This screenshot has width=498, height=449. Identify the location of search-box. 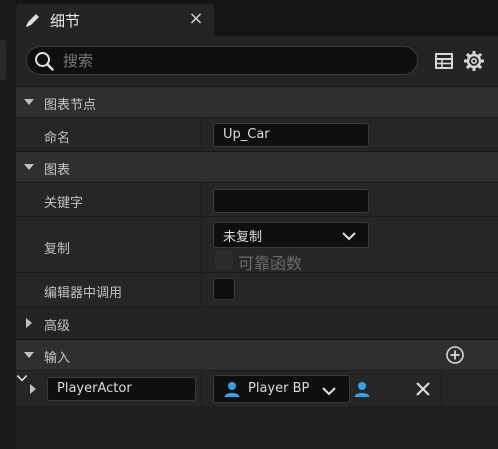
(222, 60).